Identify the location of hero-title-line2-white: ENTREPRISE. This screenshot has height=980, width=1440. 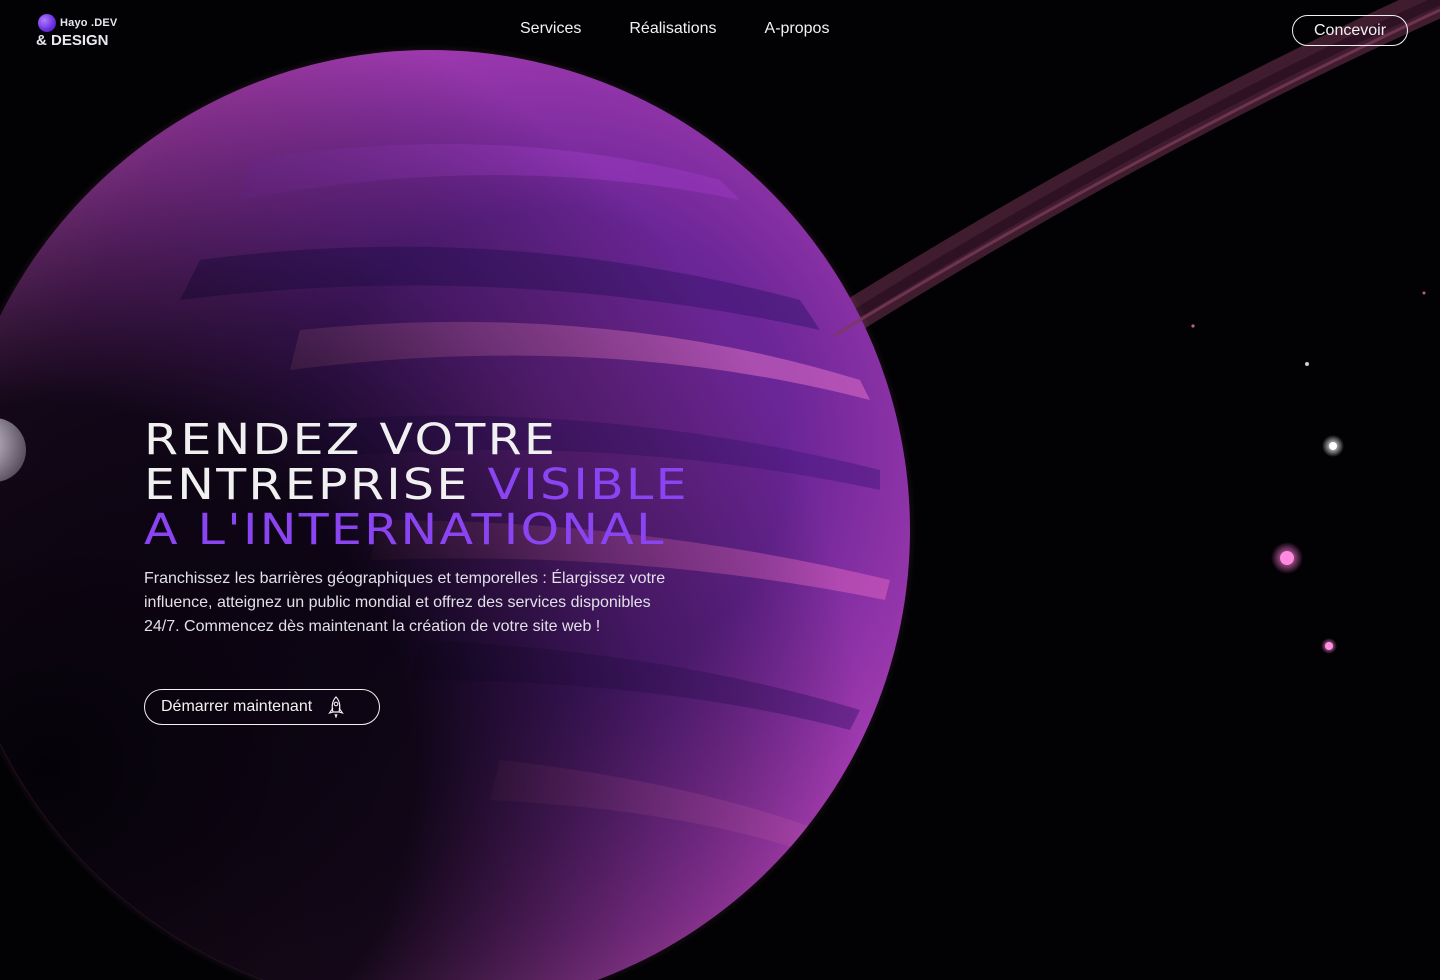
(307, 485).